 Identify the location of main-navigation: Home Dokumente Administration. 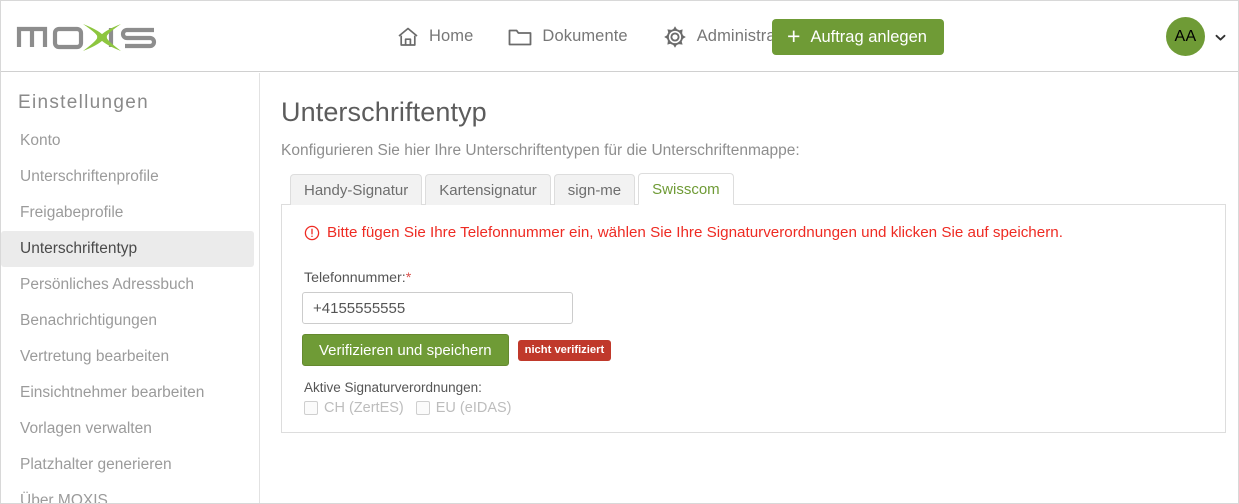
(599, 36).